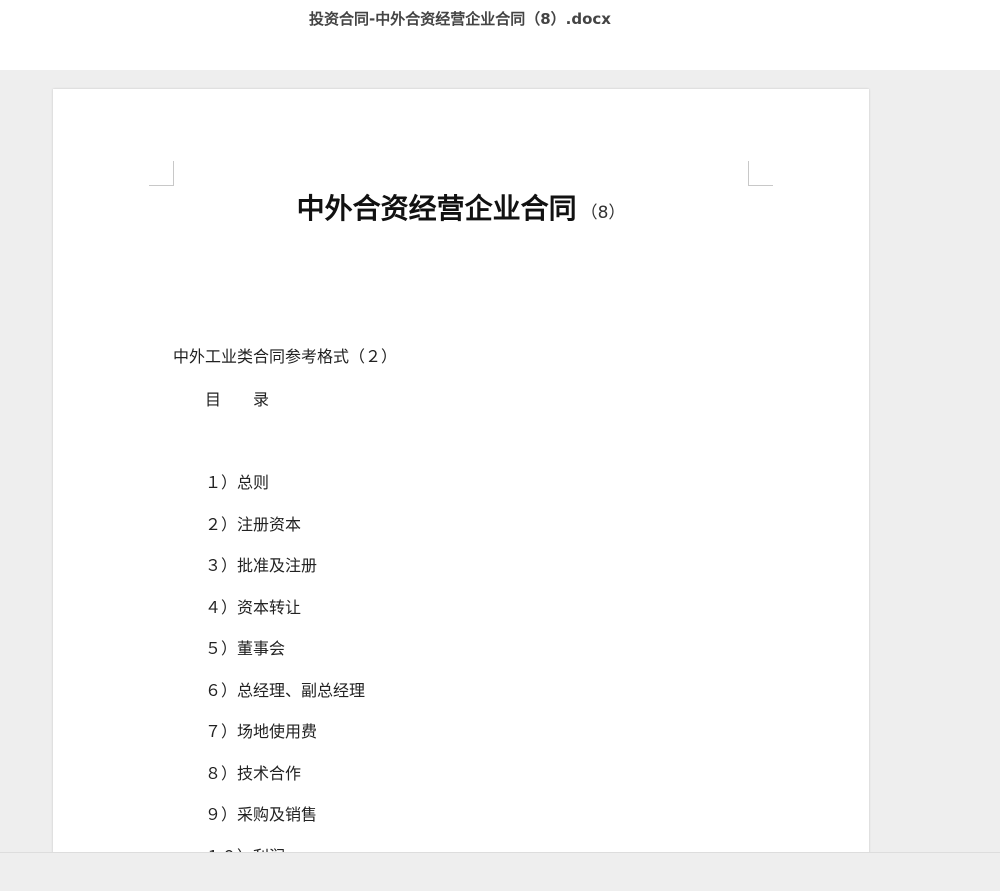 Image resolution: width=1000 pixels, height=891 pixels. What do you see at coordinates (237, 482) in the screenshot?
I see `toc-item: １）总则` at bounding box center [237, 482].